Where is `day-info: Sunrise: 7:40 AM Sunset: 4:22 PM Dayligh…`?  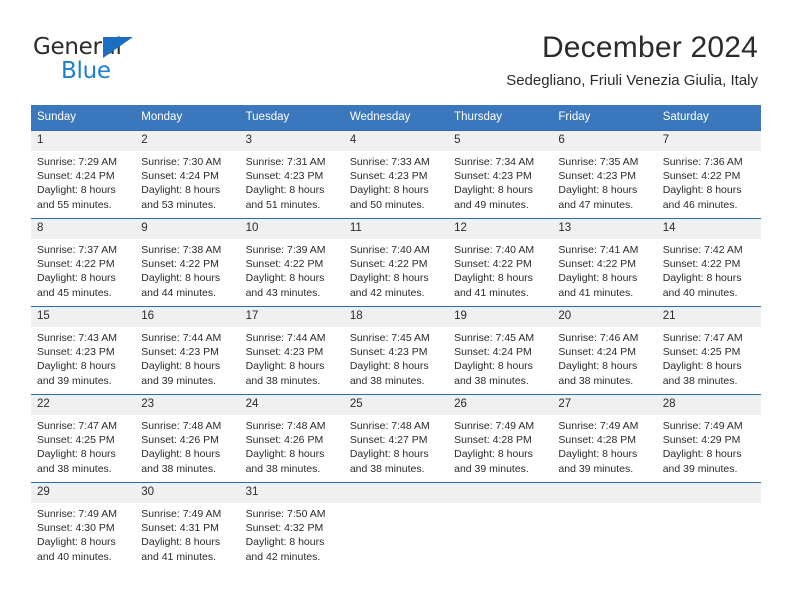
day-info: Sunrise: 7:40 AM Sunset: 4:22 PM Dayligh… is located at coordinates (500, 269).